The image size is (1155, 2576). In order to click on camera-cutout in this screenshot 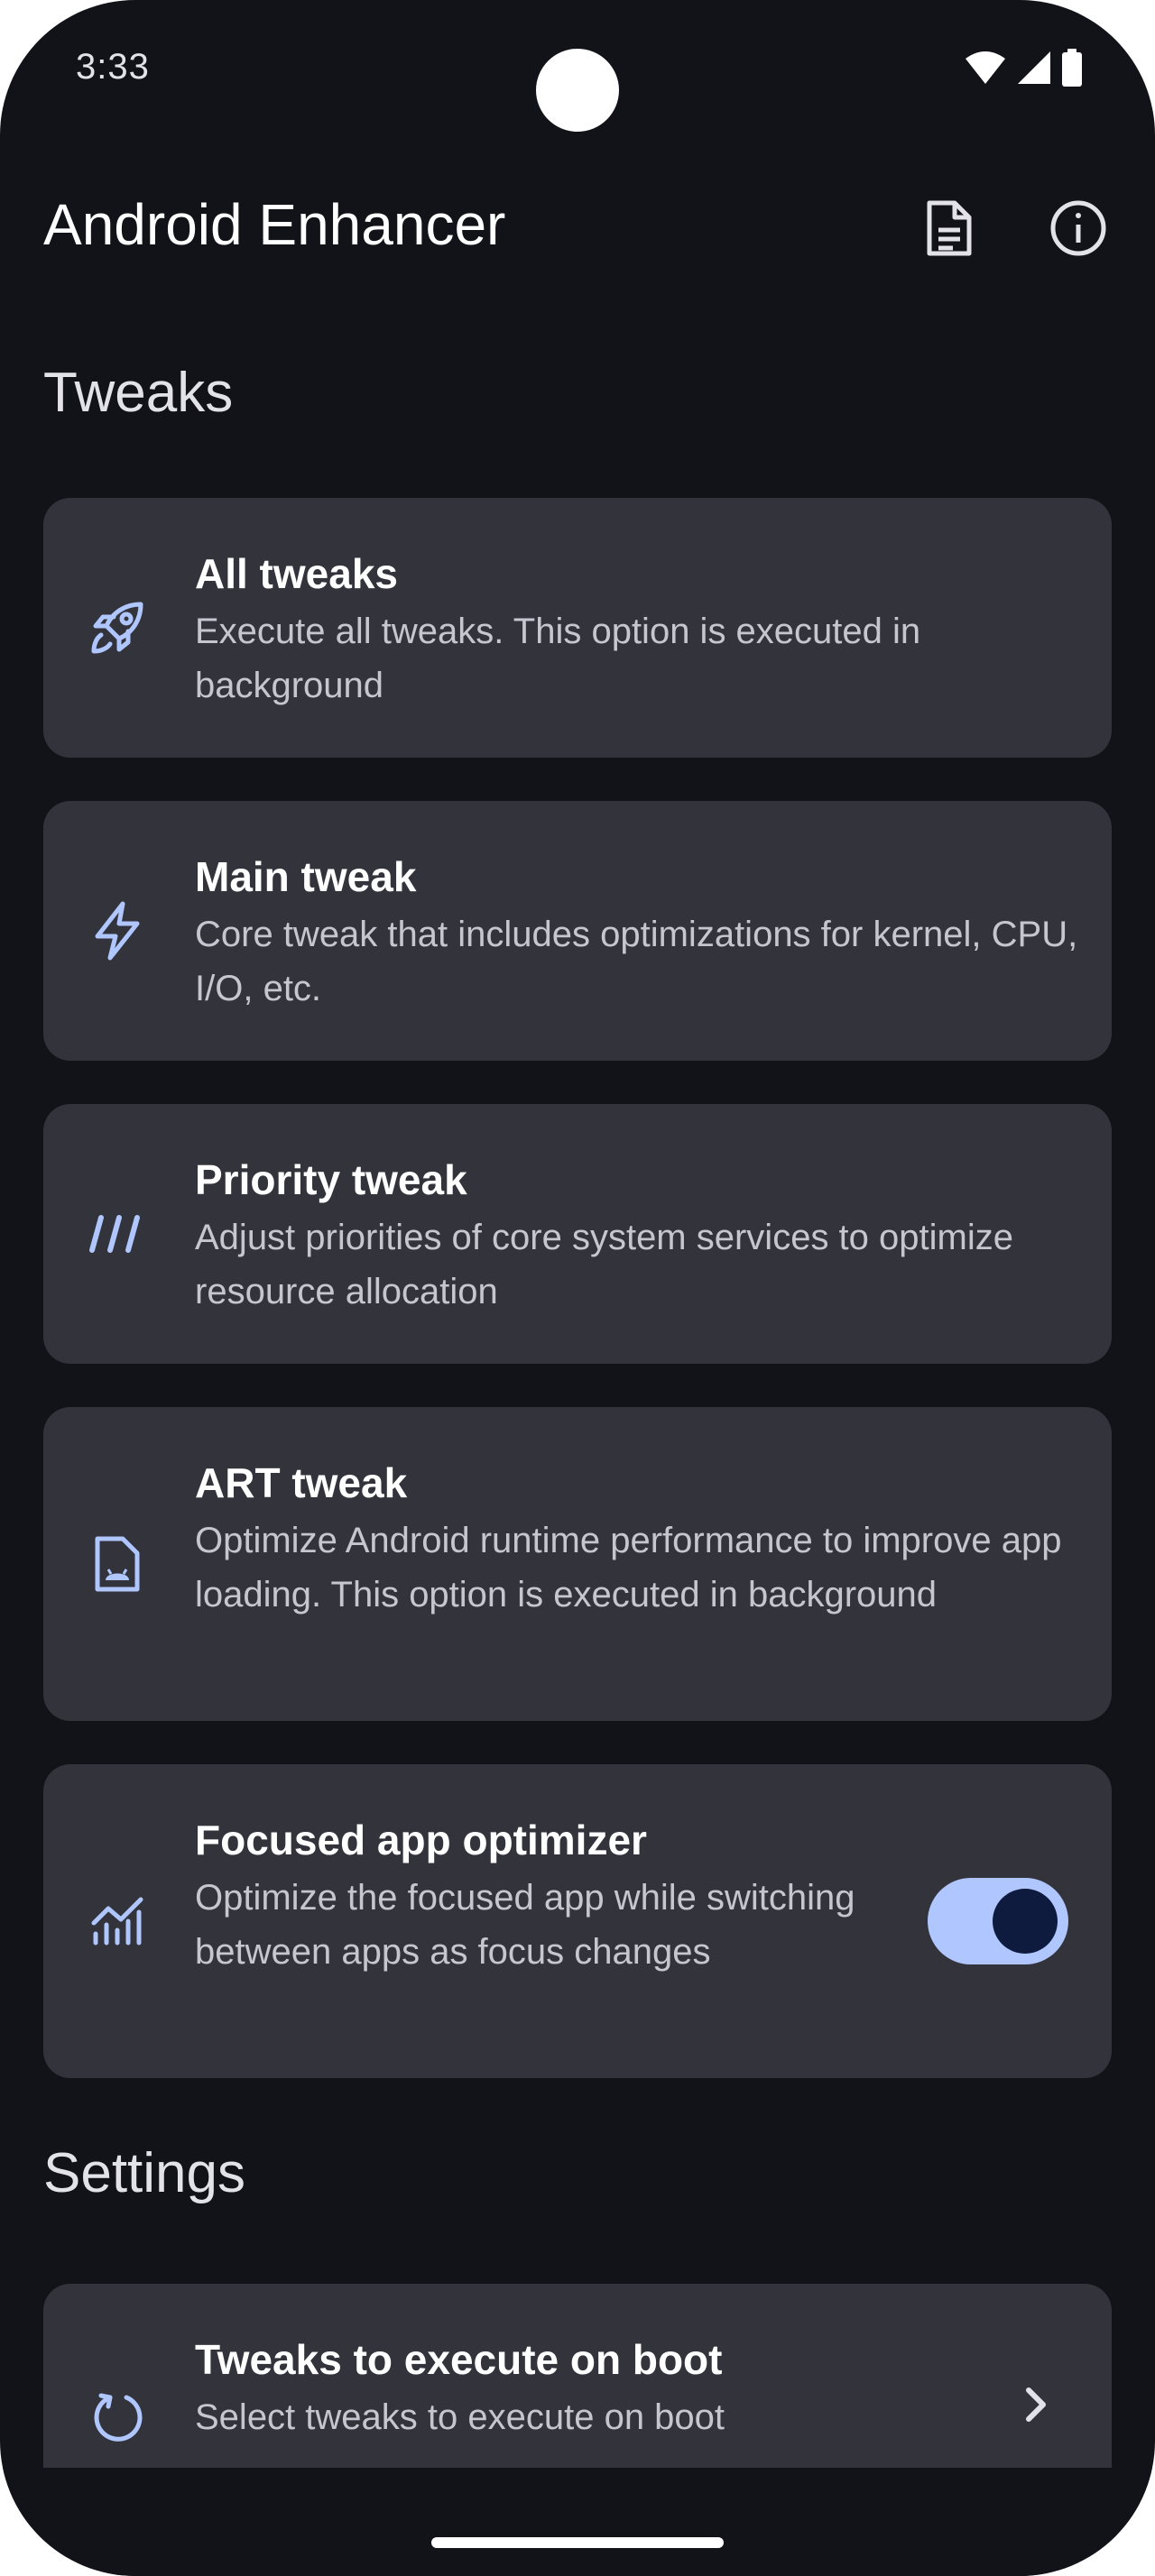, I will do `click(577, 91)`.